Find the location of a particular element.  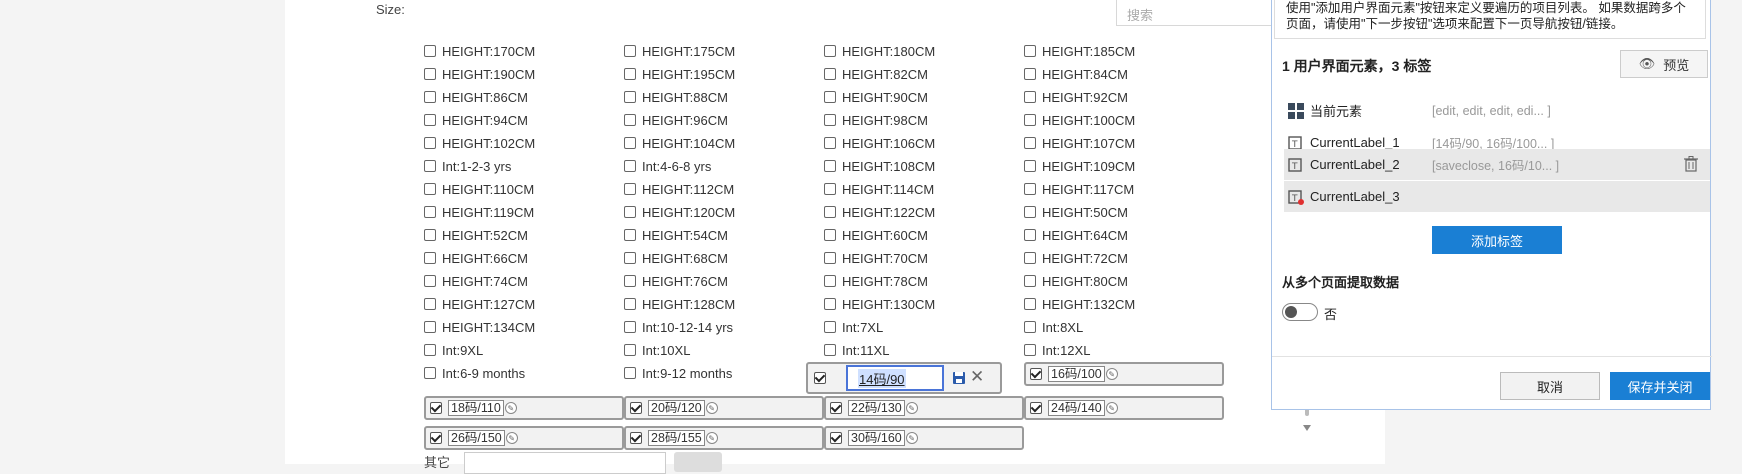

cancel-button: 取消 is located at coordinates (1550, 386).